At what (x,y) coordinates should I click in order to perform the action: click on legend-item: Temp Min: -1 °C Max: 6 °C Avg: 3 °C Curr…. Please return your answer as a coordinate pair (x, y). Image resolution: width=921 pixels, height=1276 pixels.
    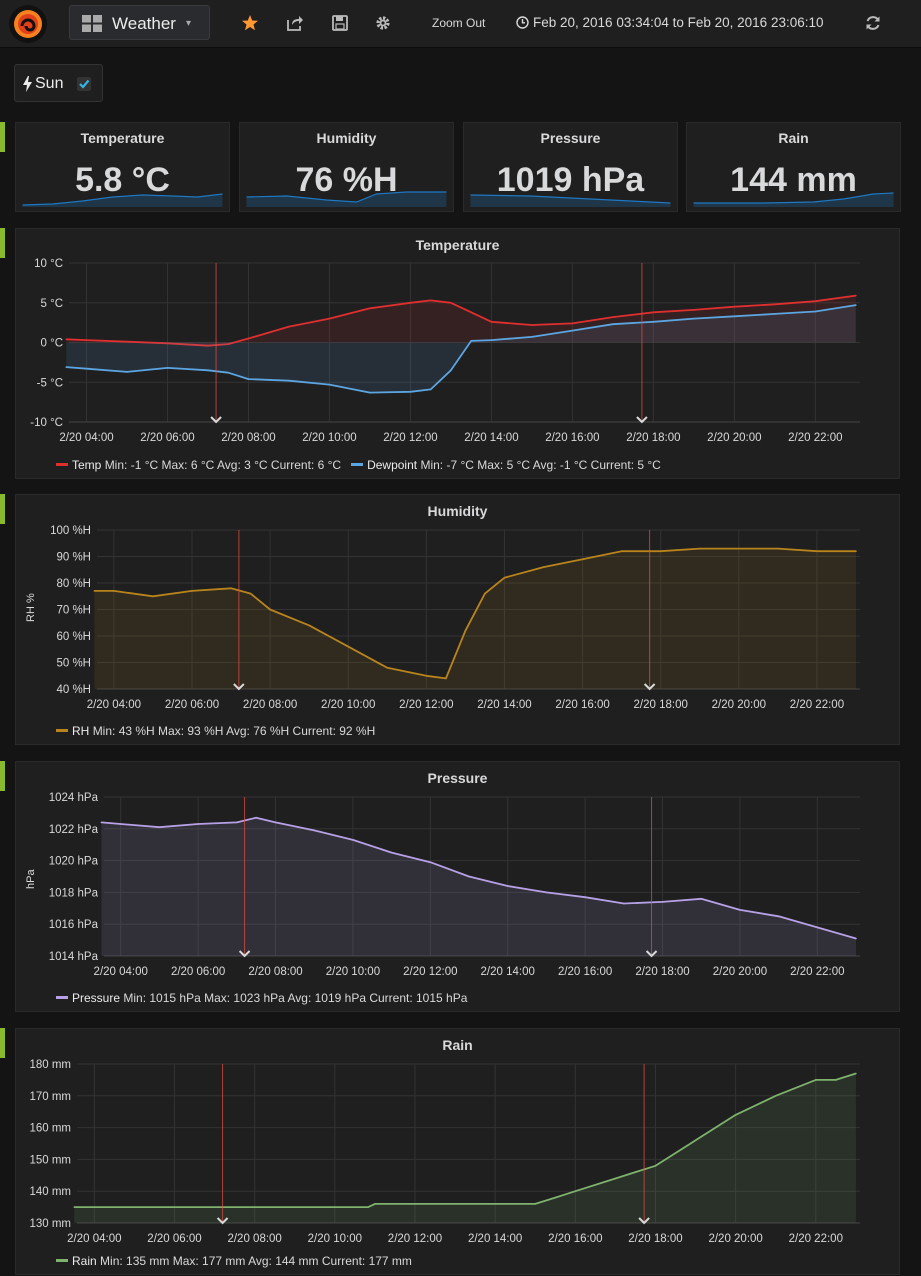
    Looking at the image, I should click on (198, 465).